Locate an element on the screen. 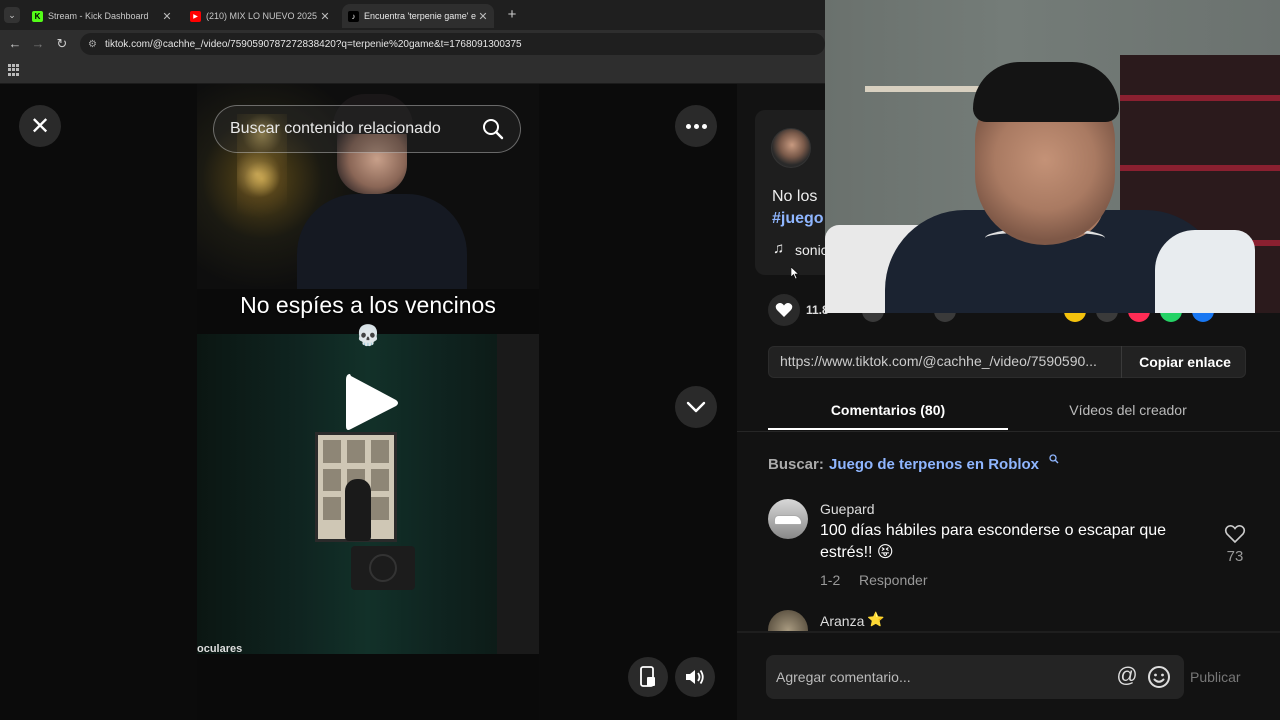 Image resolution: width=1280 pixels, height=720 pixels. post-music: sonic is located at coordinates (811, 250).